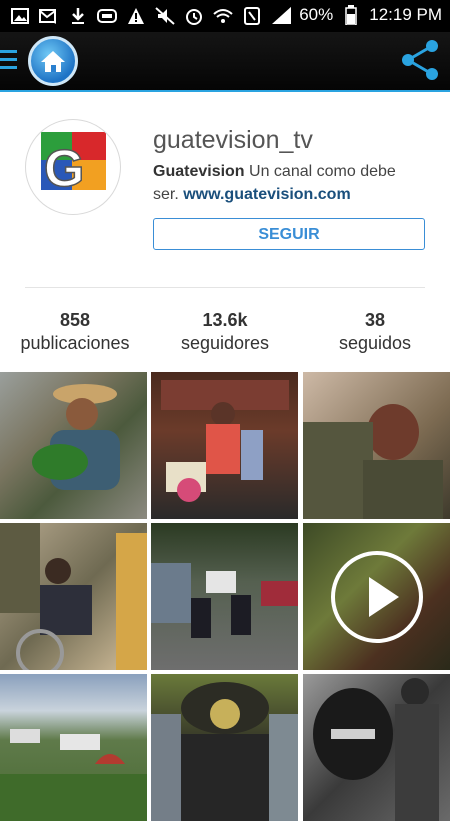  I want to click on wifi-icon, so click(223, 16).